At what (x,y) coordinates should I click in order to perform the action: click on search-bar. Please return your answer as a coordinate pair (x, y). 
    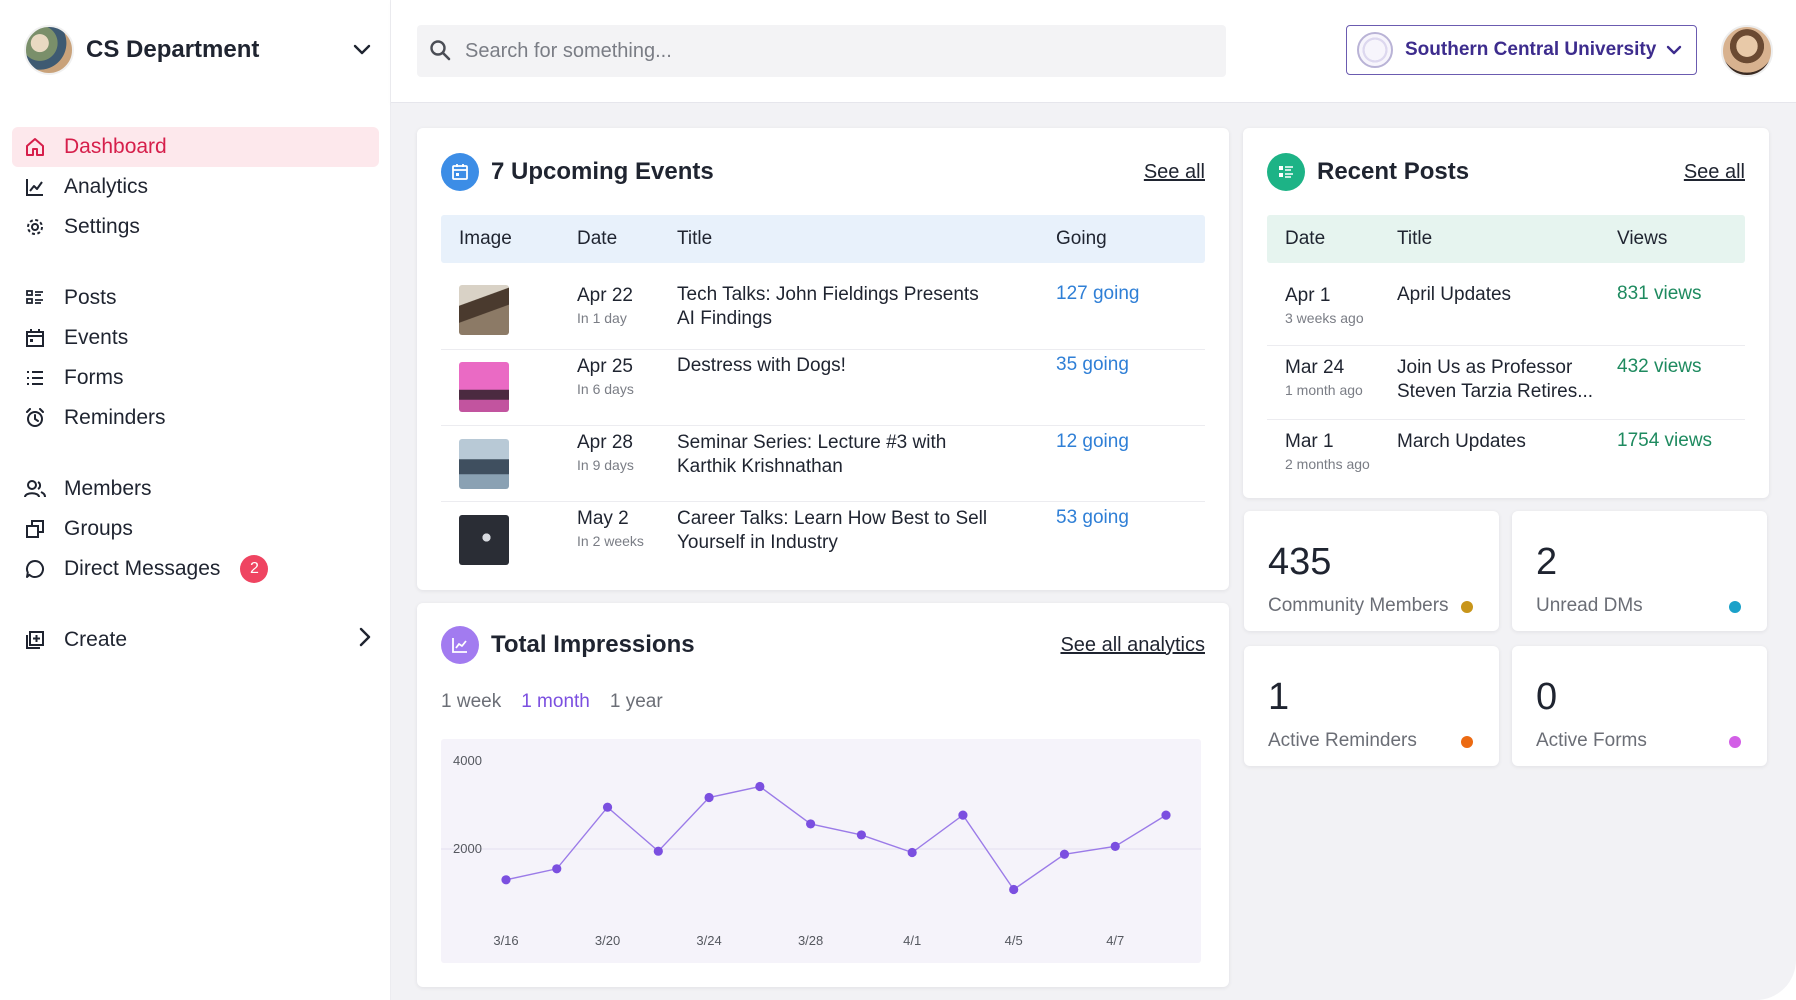
    Looking at the image, I should click on (821, 51).